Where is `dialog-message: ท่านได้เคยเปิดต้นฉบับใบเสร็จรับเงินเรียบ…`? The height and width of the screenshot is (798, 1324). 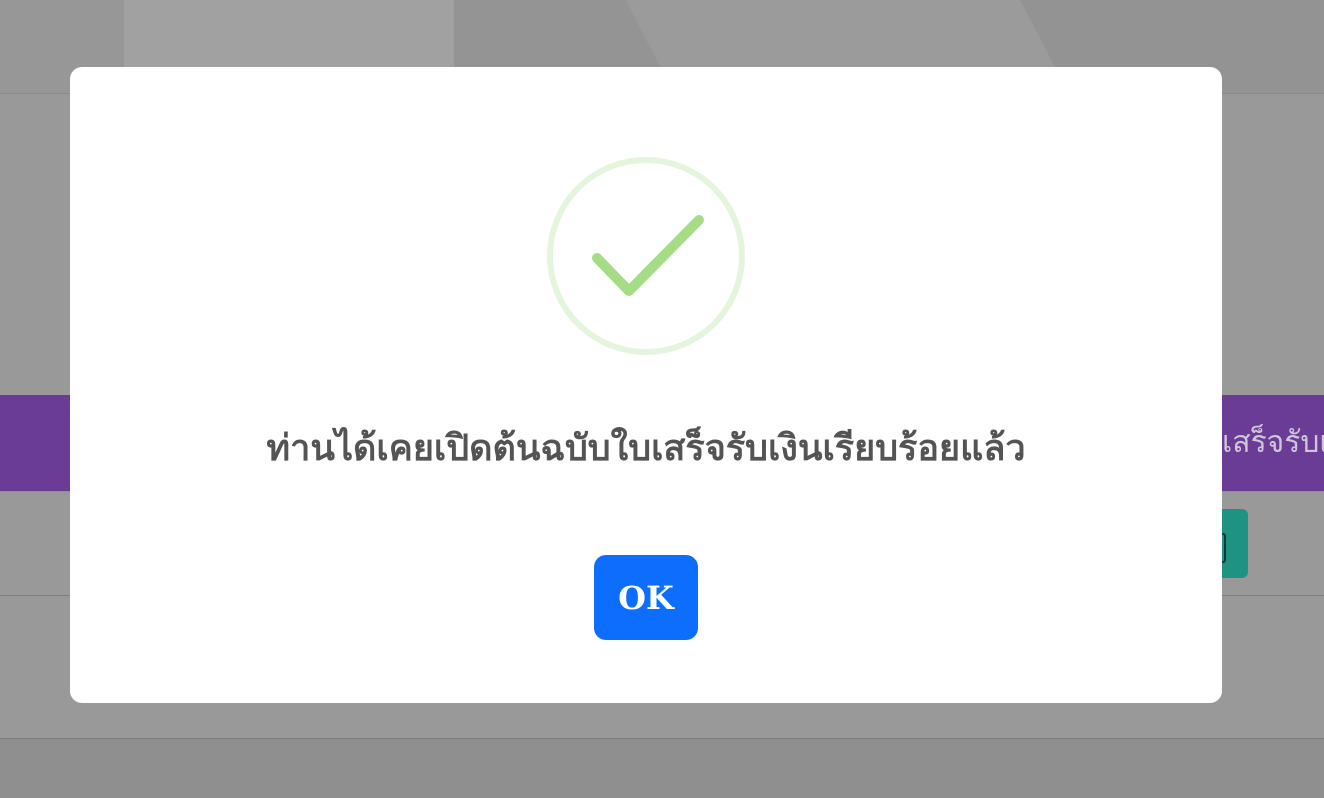 dialog-message: ท่านได้เคยเปิดต้นฉบับใบเสร็จรับเงินเรียบ… is located at coordinates (646, 448).